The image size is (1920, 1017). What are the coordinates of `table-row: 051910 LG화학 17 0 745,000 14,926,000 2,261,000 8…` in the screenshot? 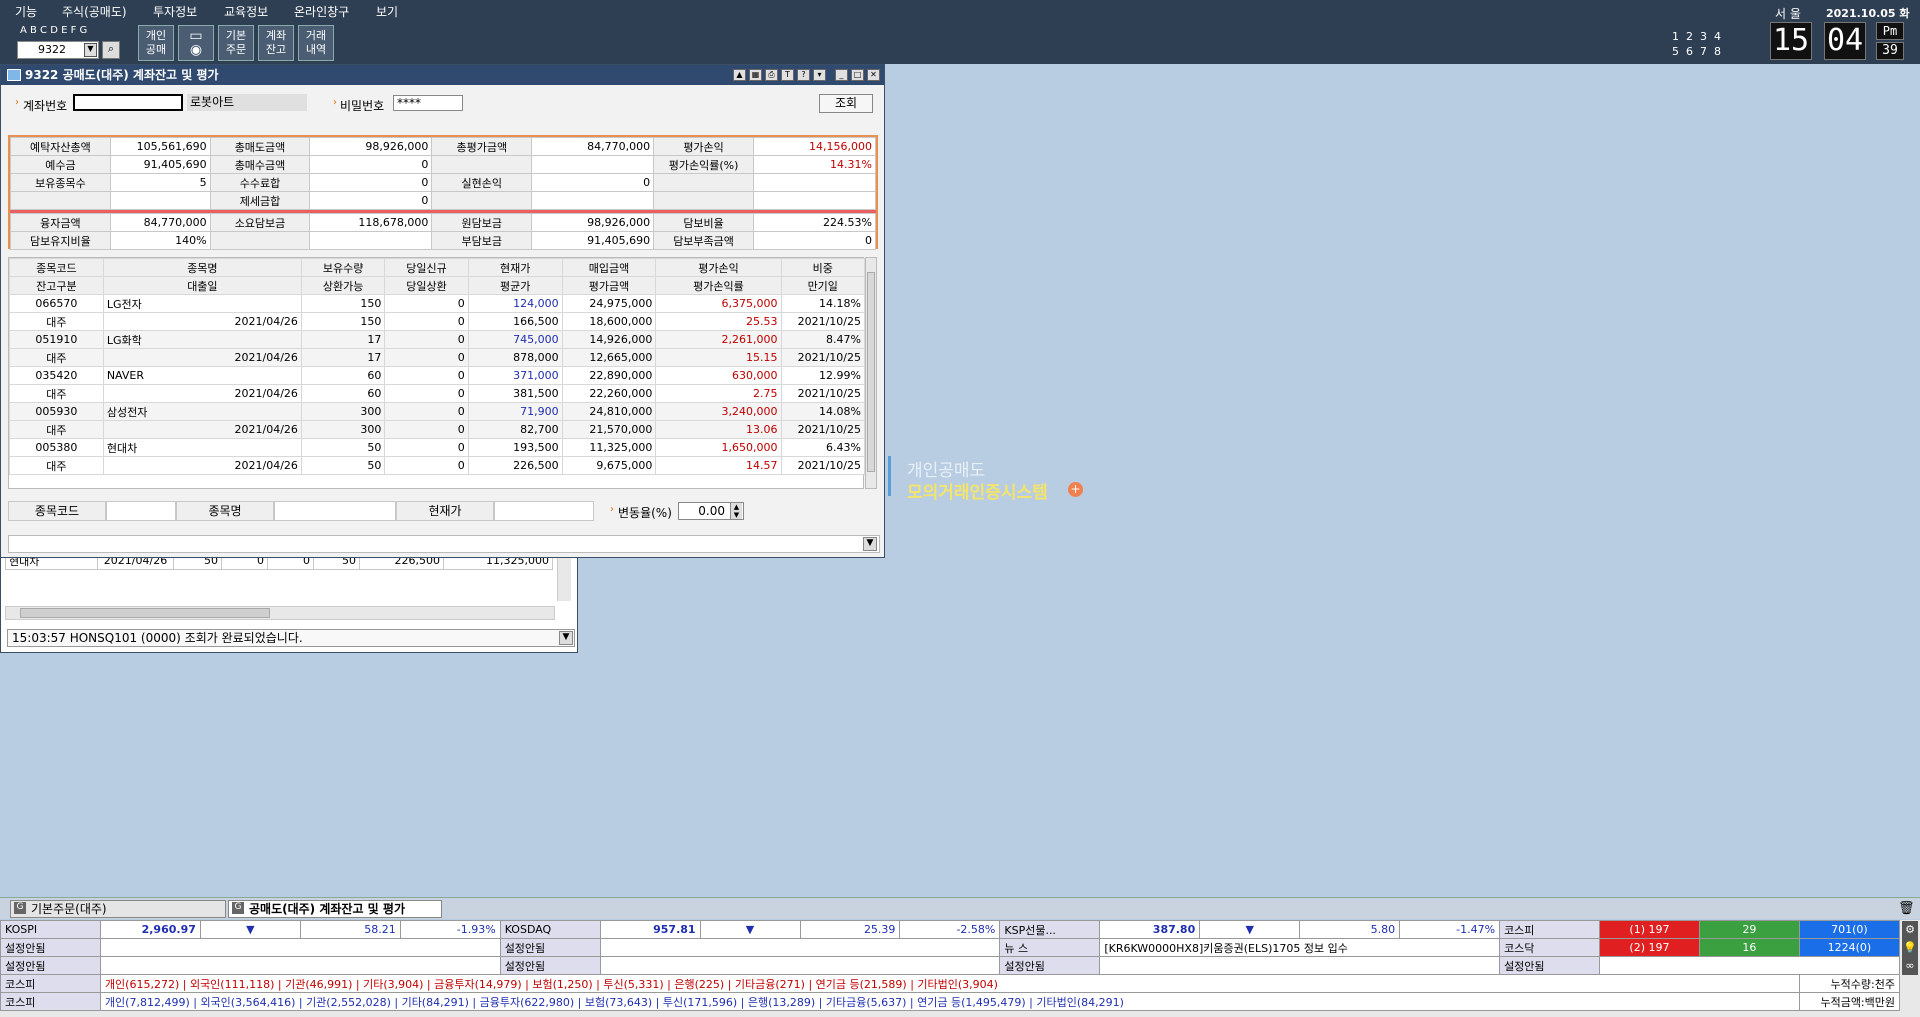 It's located at (437, 339).